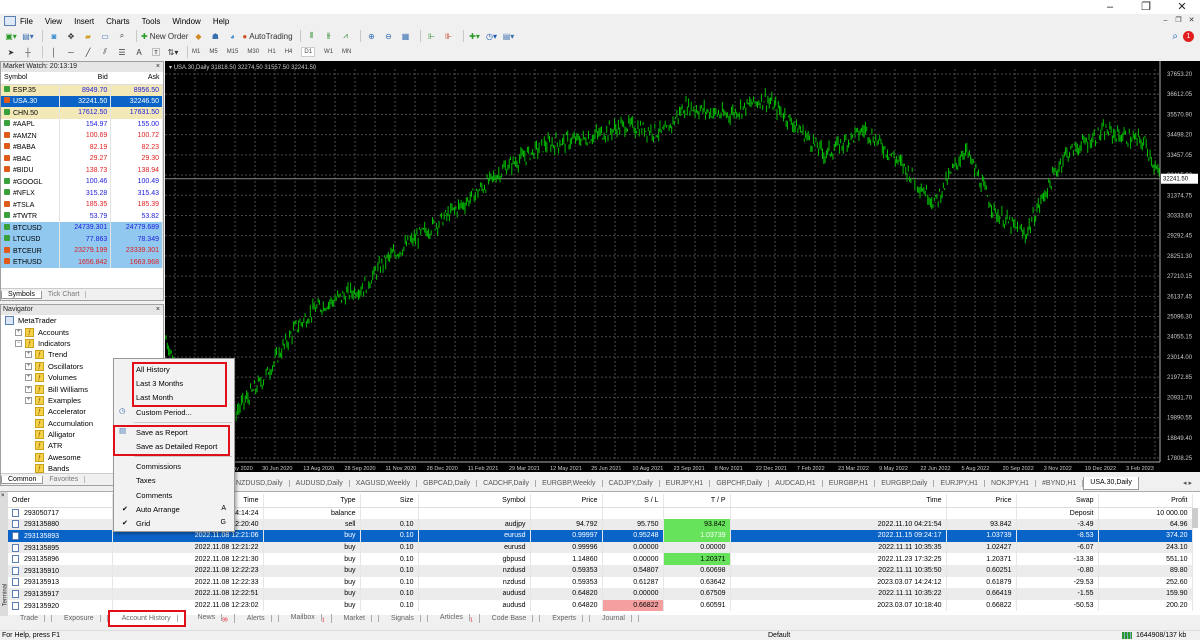 This screenshot has height=640, width=1200. I want to click on profiles-icon: ▤▾, so click(28, 36).